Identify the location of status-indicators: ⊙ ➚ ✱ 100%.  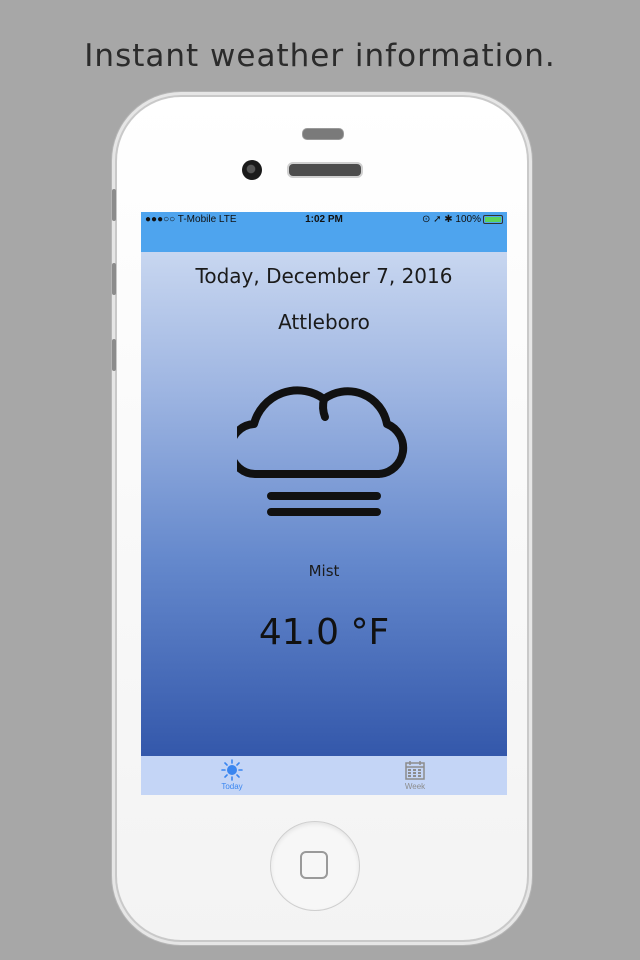
(451, 219).